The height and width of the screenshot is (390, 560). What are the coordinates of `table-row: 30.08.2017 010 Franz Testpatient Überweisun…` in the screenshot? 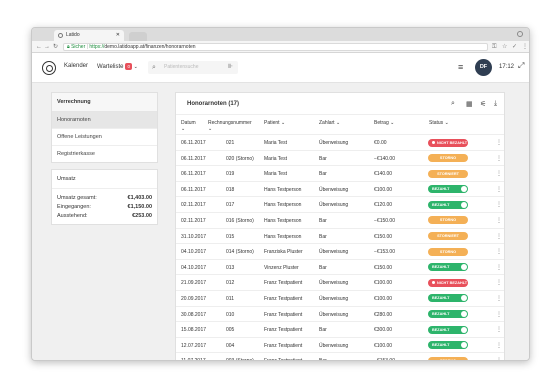 It's located at (340, 315).